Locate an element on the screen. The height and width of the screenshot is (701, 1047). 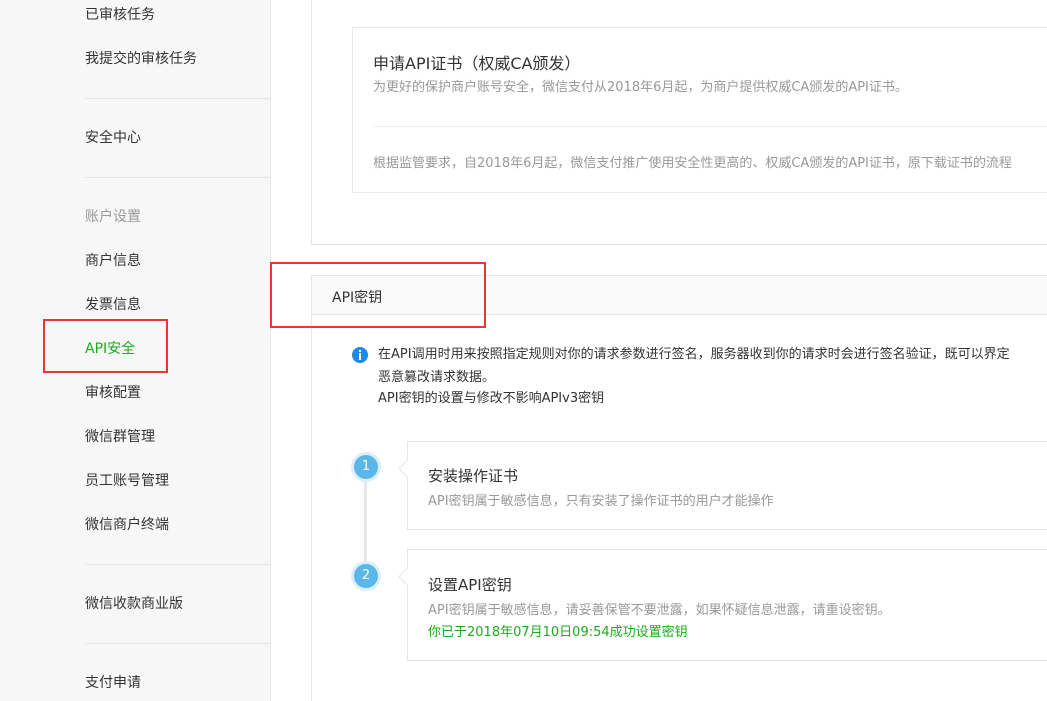
annotation-highlight-api-key is located at coordinates (378, 295).